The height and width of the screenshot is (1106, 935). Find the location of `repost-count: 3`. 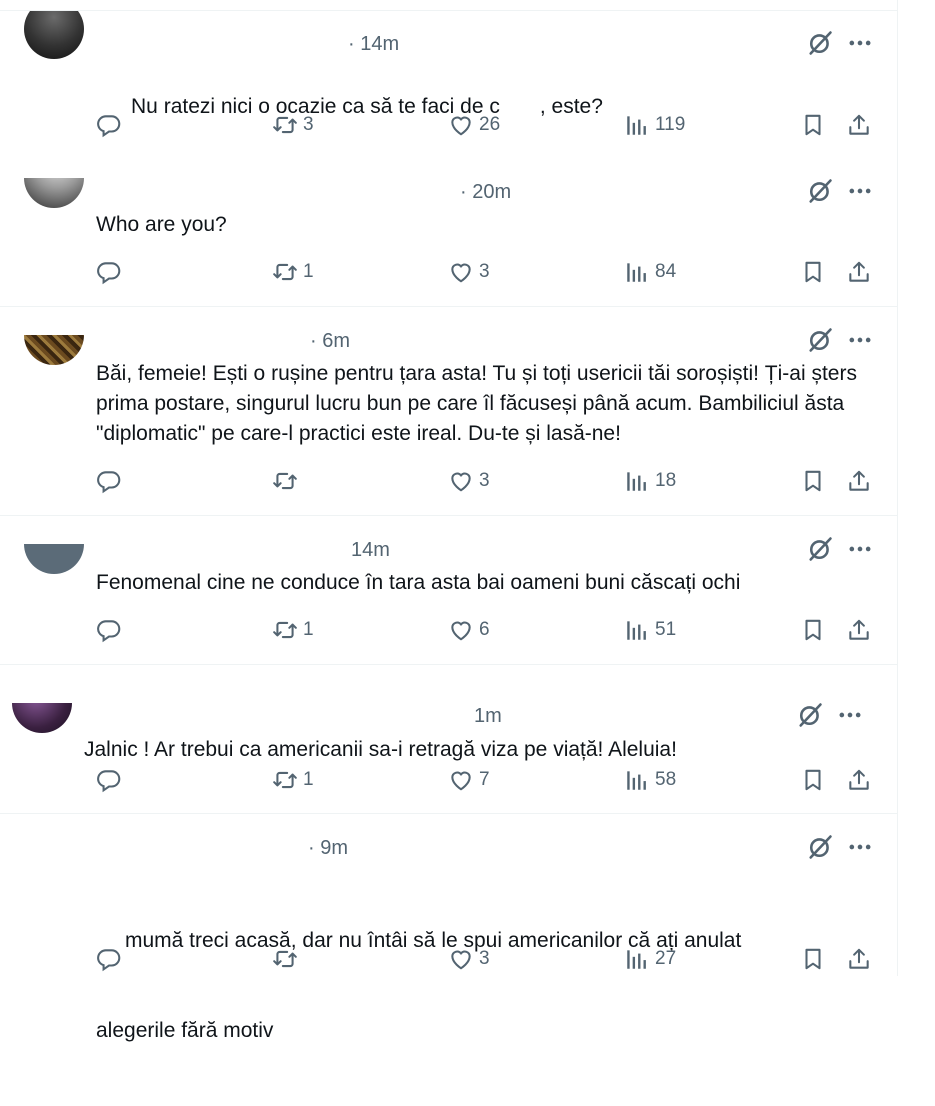

repost-count: 3 is located at coordinates (308, 124).